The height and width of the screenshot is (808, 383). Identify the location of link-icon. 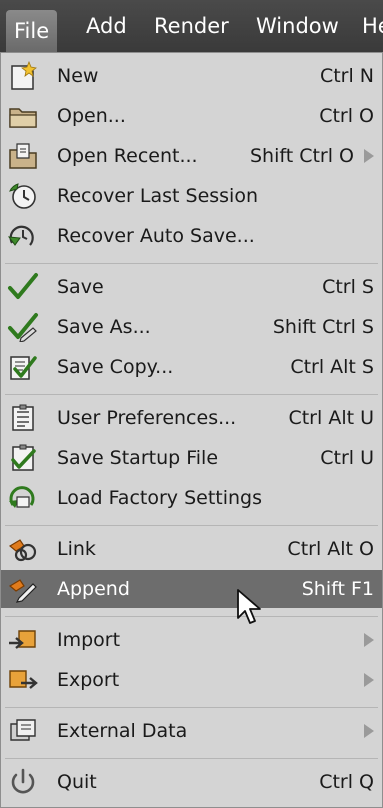
(22, 550).